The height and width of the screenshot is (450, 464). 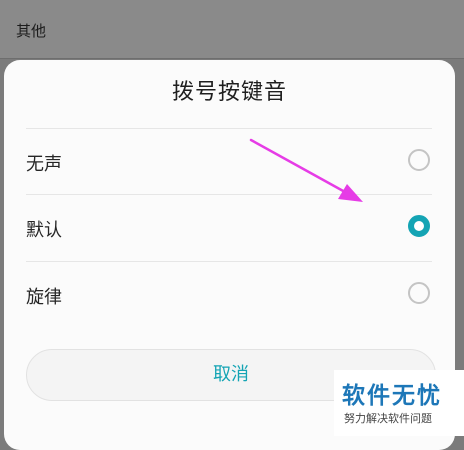 I want to click on option-melody: 旋律, so click(x=229, y=295).